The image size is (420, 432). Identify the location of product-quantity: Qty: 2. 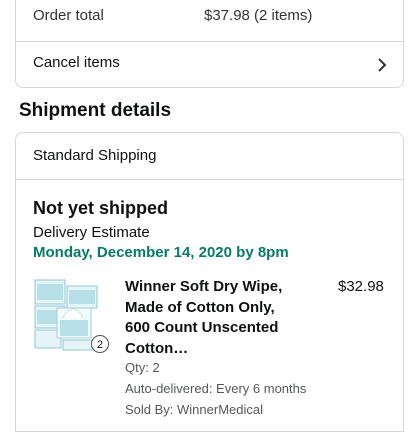
(142, 367).